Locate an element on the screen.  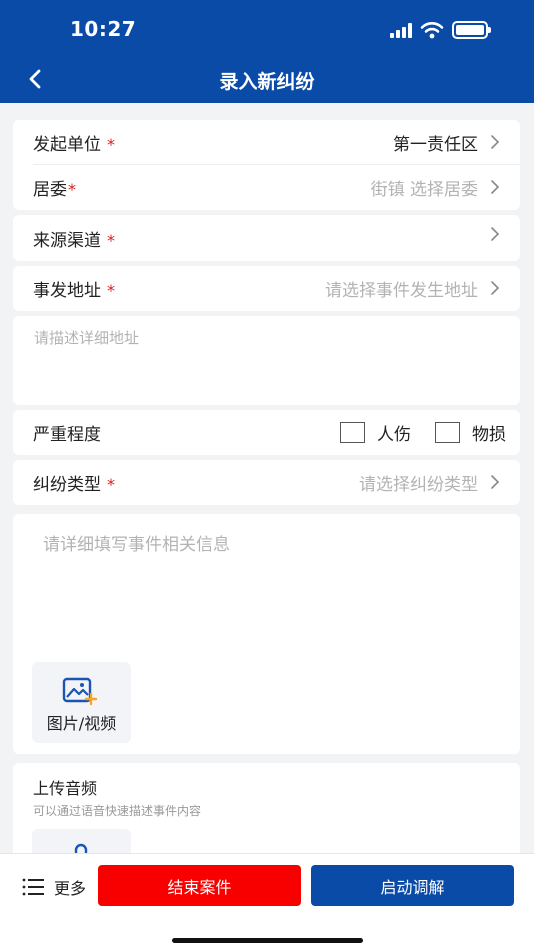
source-label: 来源渠道 is located at coordinates (67, 240).